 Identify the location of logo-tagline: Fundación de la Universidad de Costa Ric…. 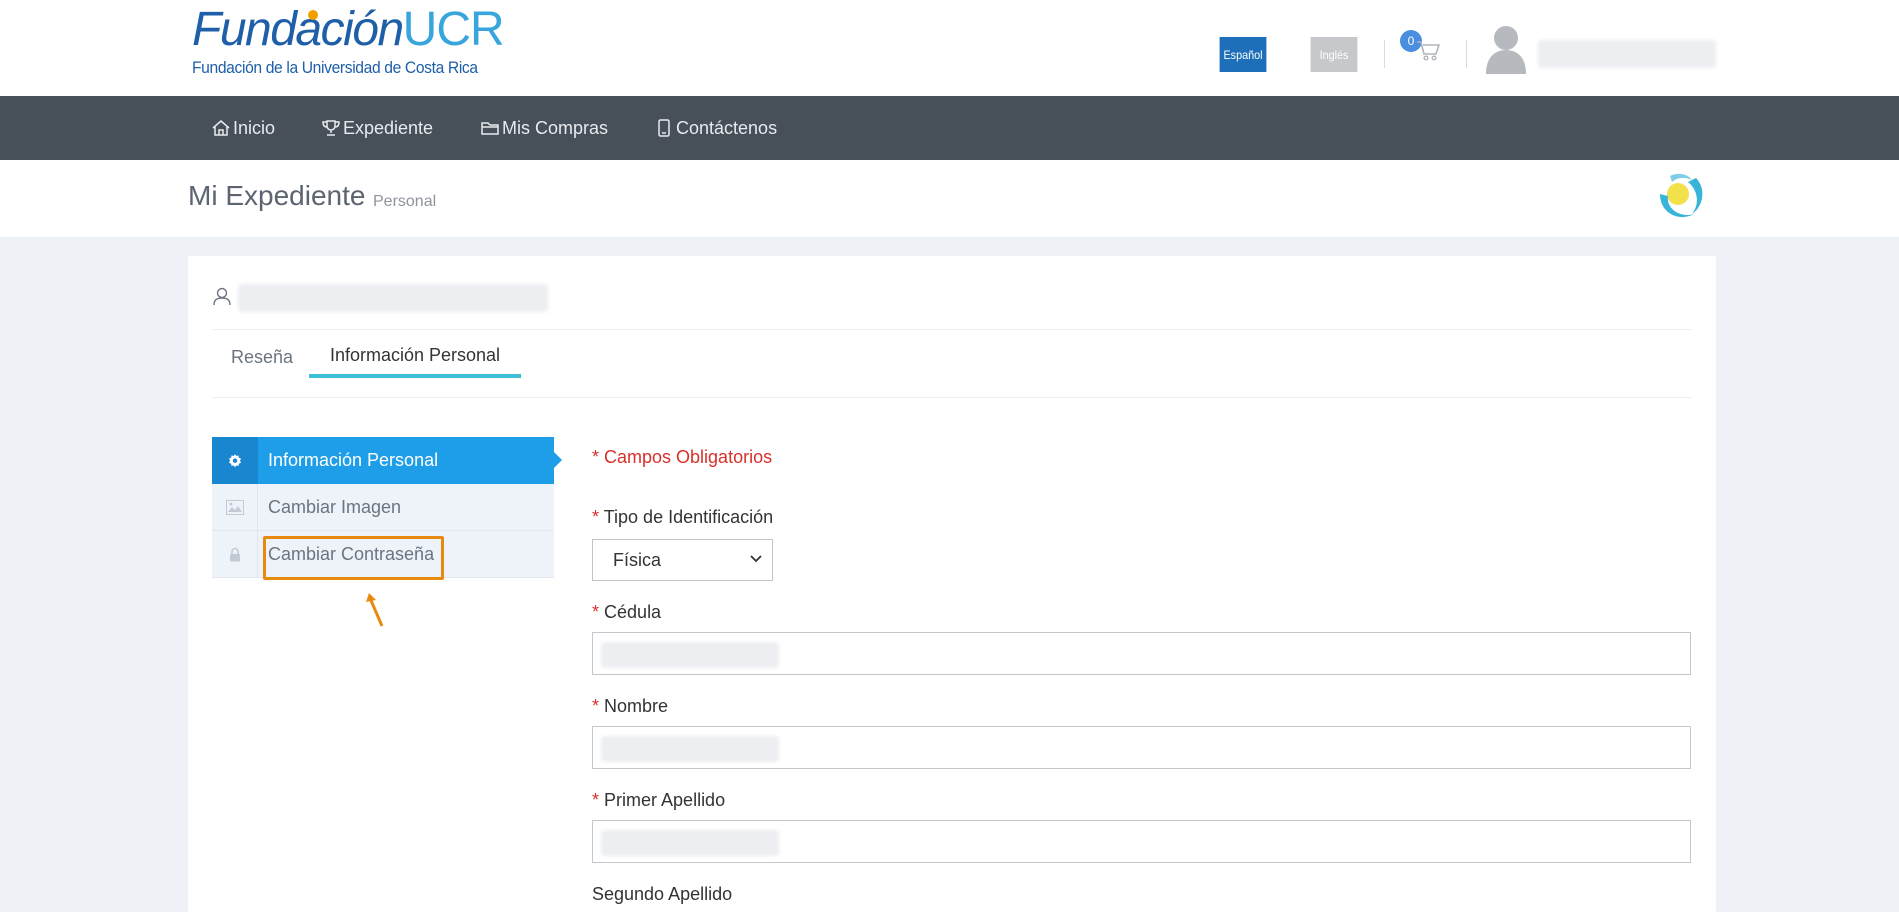
(335, 67).